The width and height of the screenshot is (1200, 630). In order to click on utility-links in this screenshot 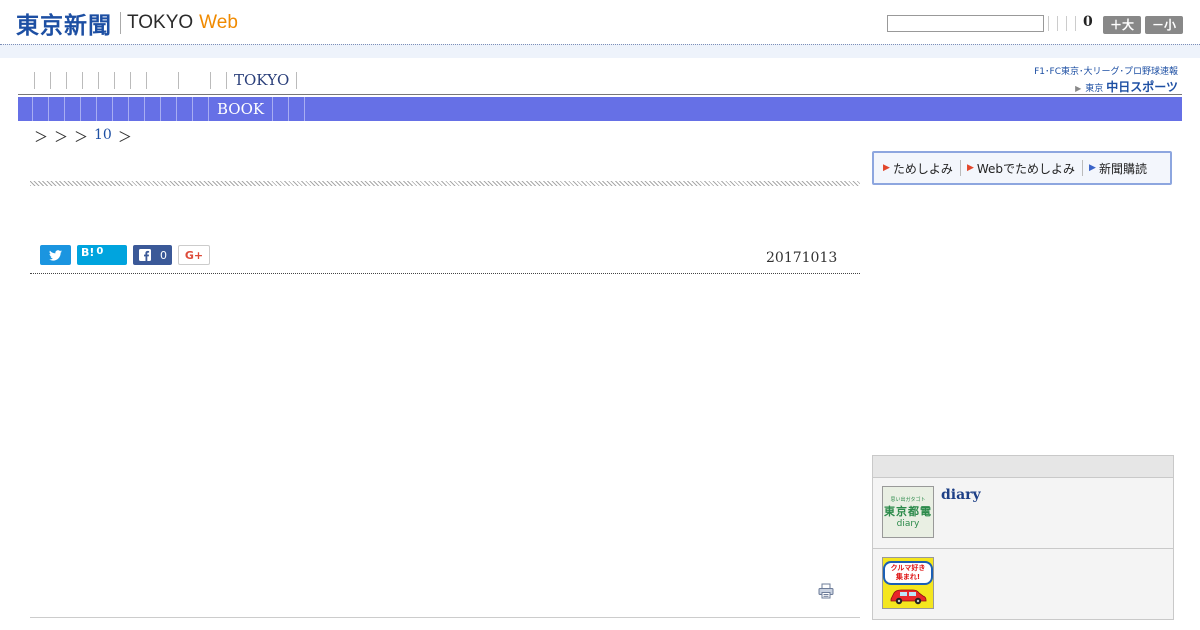, I will do `click(1066, 23)`.